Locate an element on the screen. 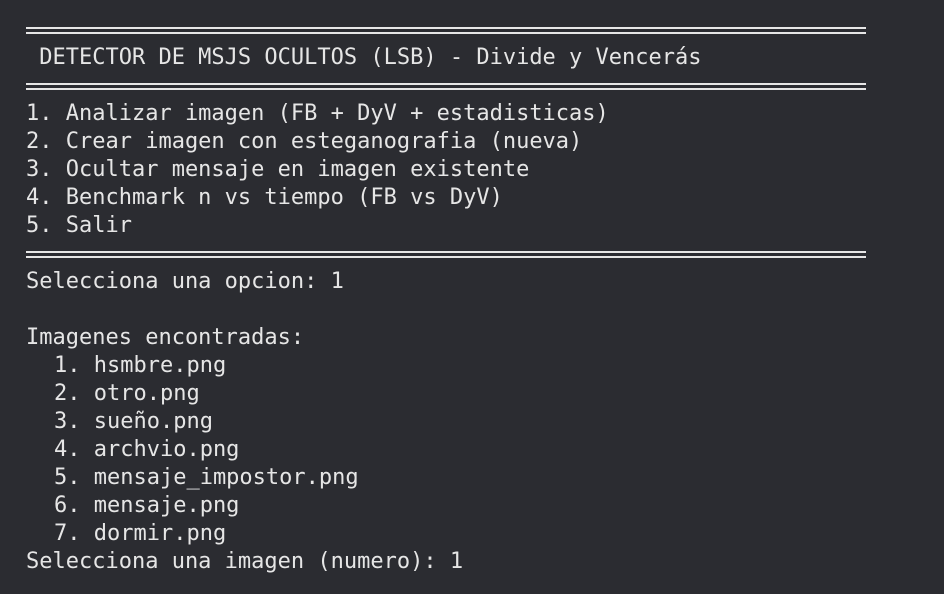 The width and height of the screenshot is (944, 594). image-list-item: 2. otro.png is located at coordinates (127, 393).